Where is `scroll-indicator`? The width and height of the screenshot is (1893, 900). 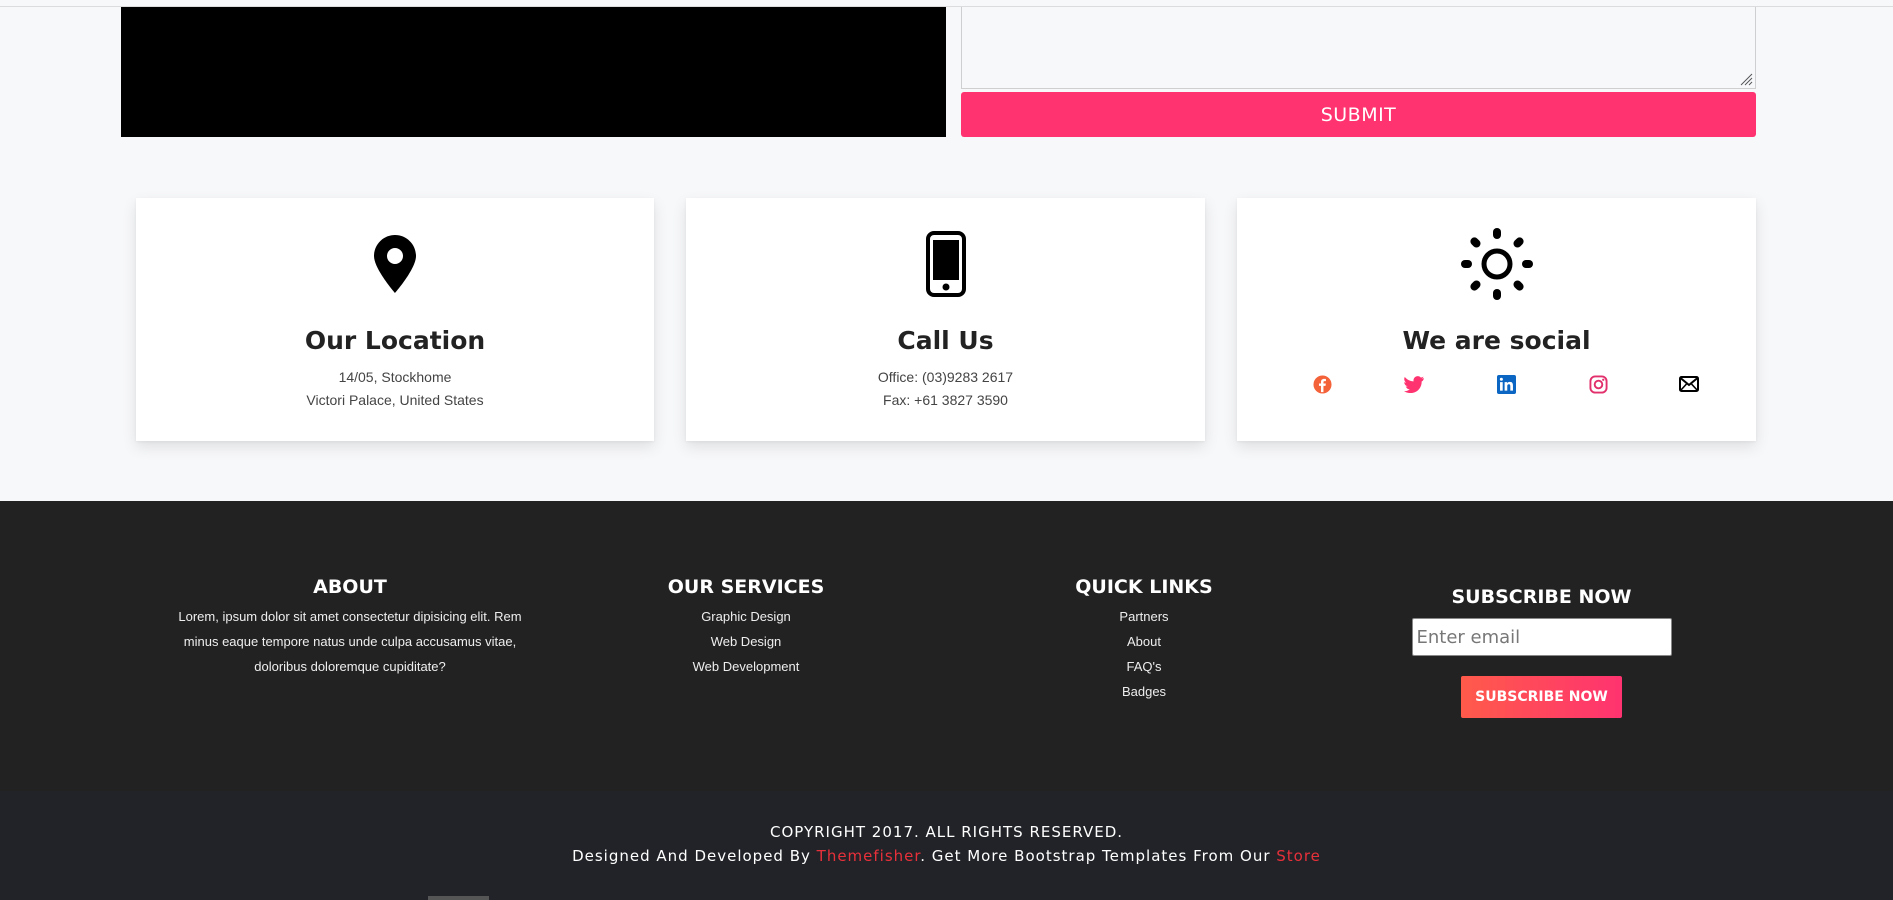
scroll-indicator is located at coordinates (458, 898).